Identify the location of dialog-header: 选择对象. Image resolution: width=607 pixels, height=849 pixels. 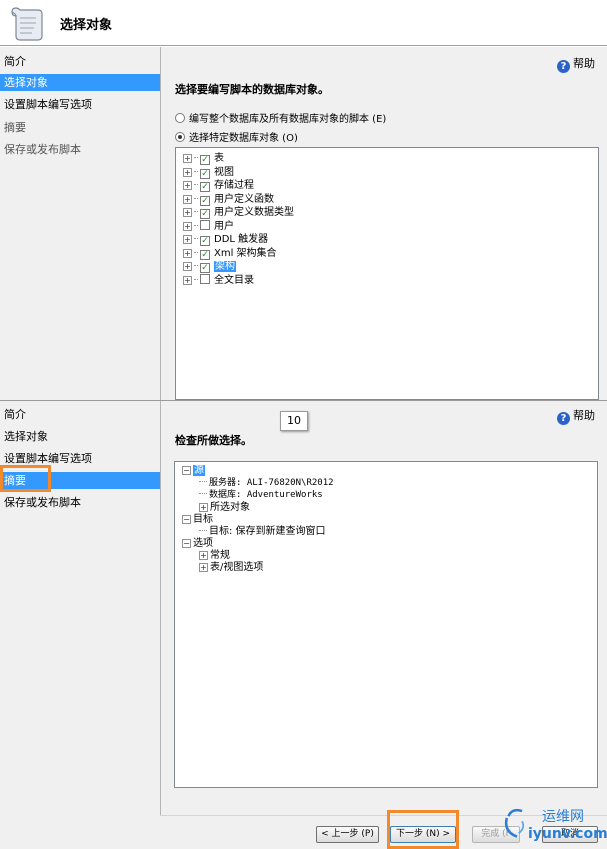
(303, 23).